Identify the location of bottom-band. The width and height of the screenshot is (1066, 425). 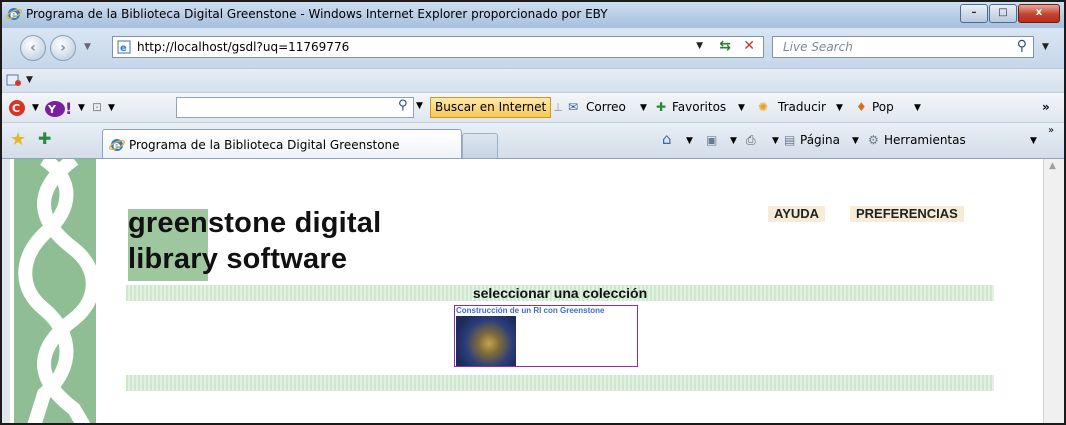
(560, 383).